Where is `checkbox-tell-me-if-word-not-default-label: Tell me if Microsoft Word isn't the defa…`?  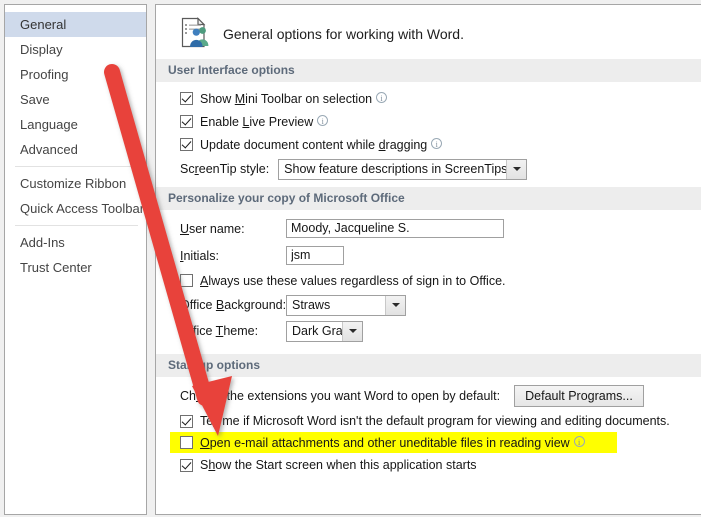
checkbox-tell-me-if-word-not-default-label: Tell me if Microsoft Word isn't the defa… is located at coordinates (435, 421).